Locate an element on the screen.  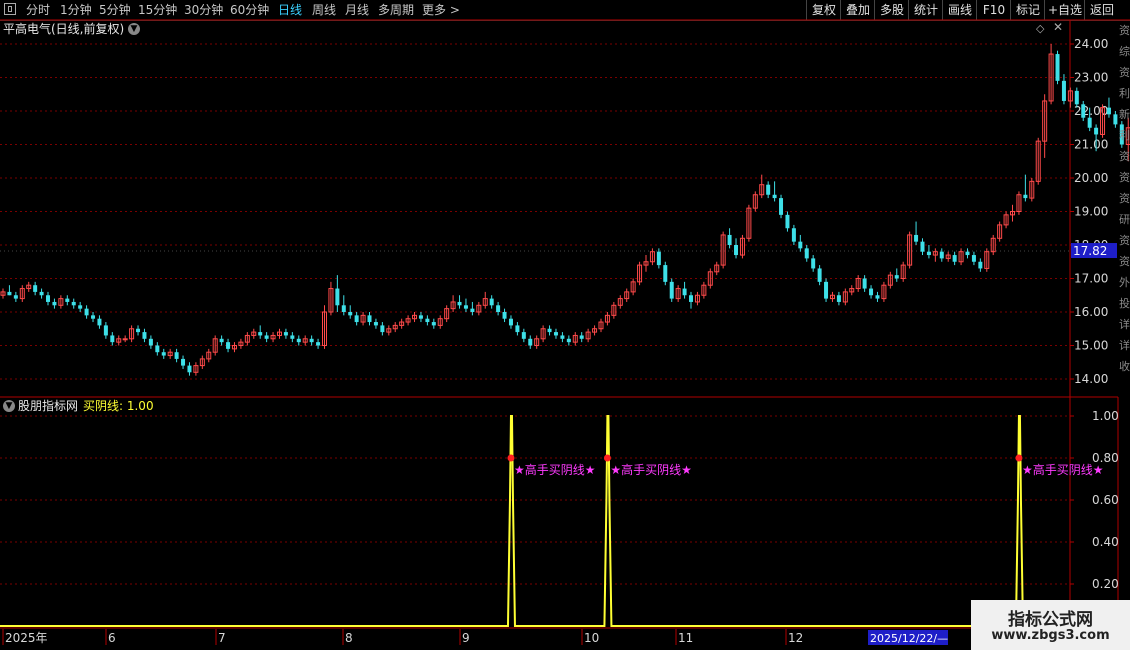
candle-body-up is located at coordinates (125, 339).